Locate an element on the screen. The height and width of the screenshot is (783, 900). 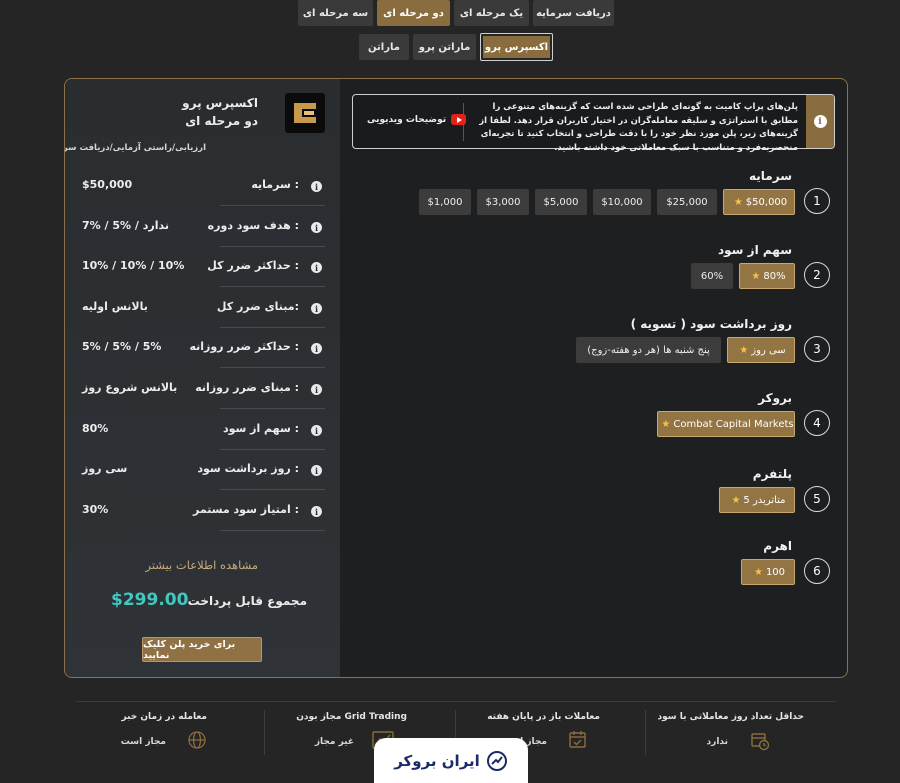
footer-divider is located at coordinates (456, 701).